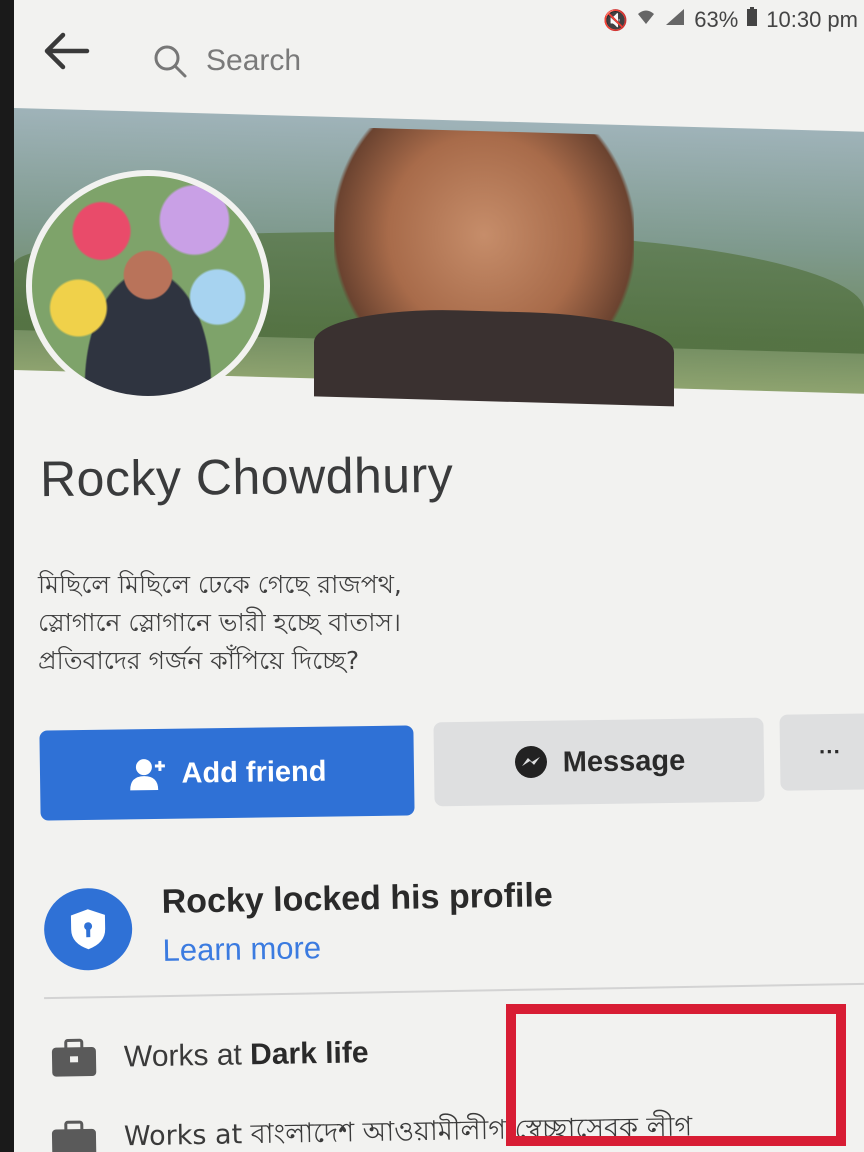  What do you see at coordinates (357, 898) in the screenshot?
I see `locked-profile-title: Rocky locked his profile` at bounding box center [357, 898].